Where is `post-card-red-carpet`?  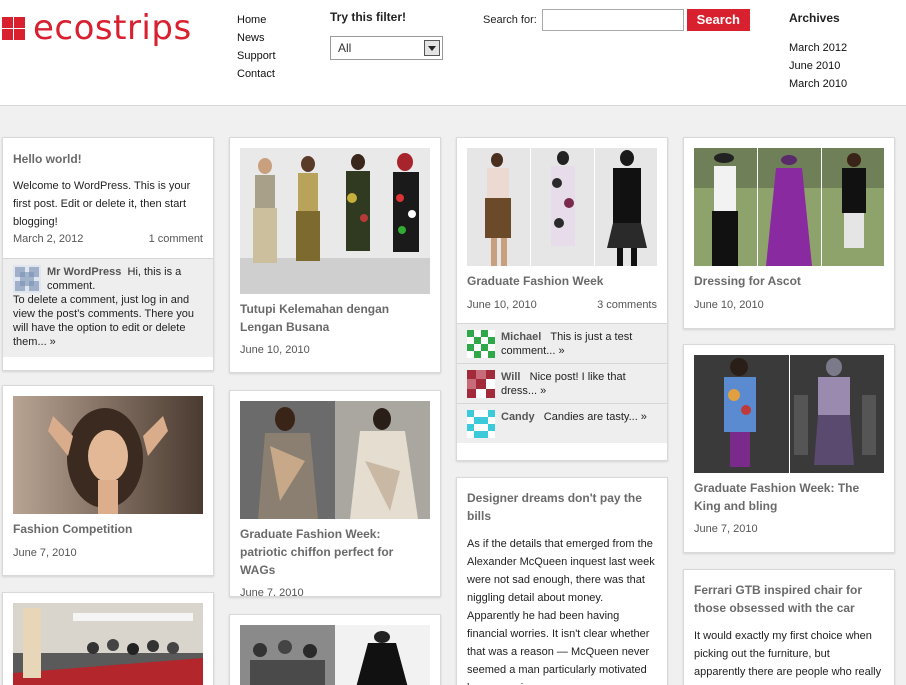 post-card-red-carpet is located at coordinates (108, 638).